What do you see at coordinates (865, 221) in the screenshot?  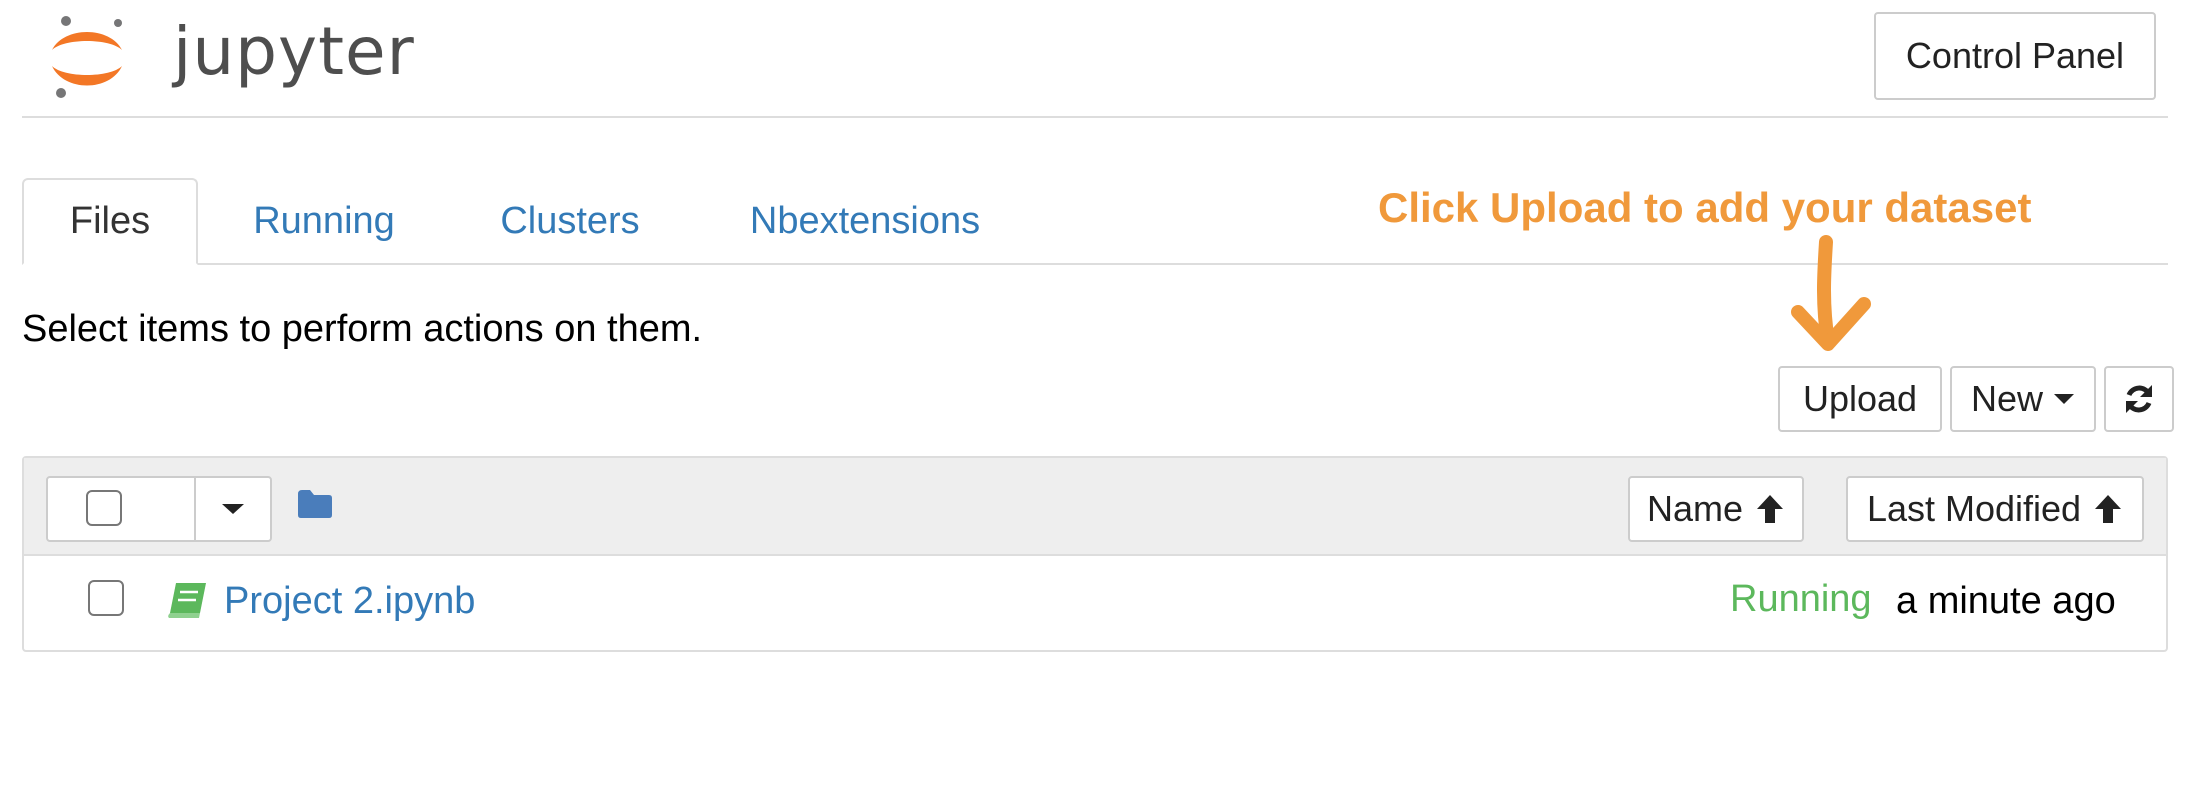 I see `tab-nbextensions: Nbextensions` at bounding box center [865, 221].